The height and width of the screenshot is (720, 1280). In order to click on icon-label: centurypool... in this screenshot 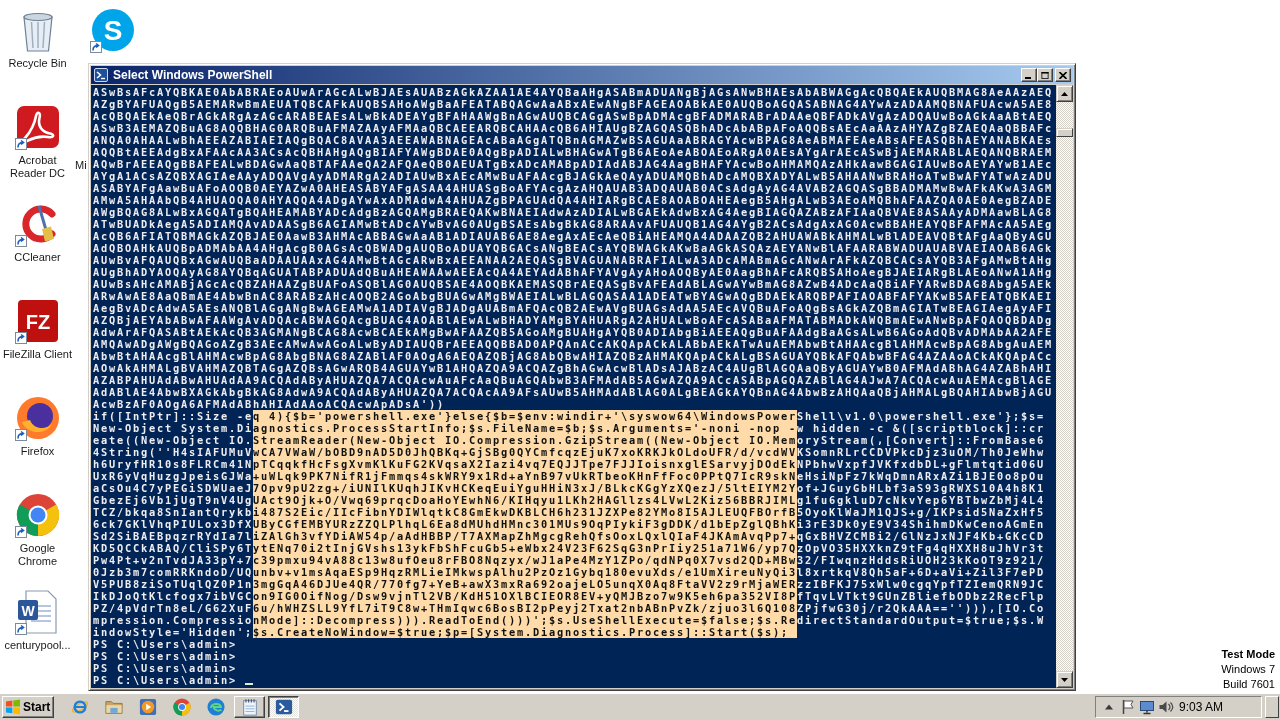, I will do `click(37, 645)`.